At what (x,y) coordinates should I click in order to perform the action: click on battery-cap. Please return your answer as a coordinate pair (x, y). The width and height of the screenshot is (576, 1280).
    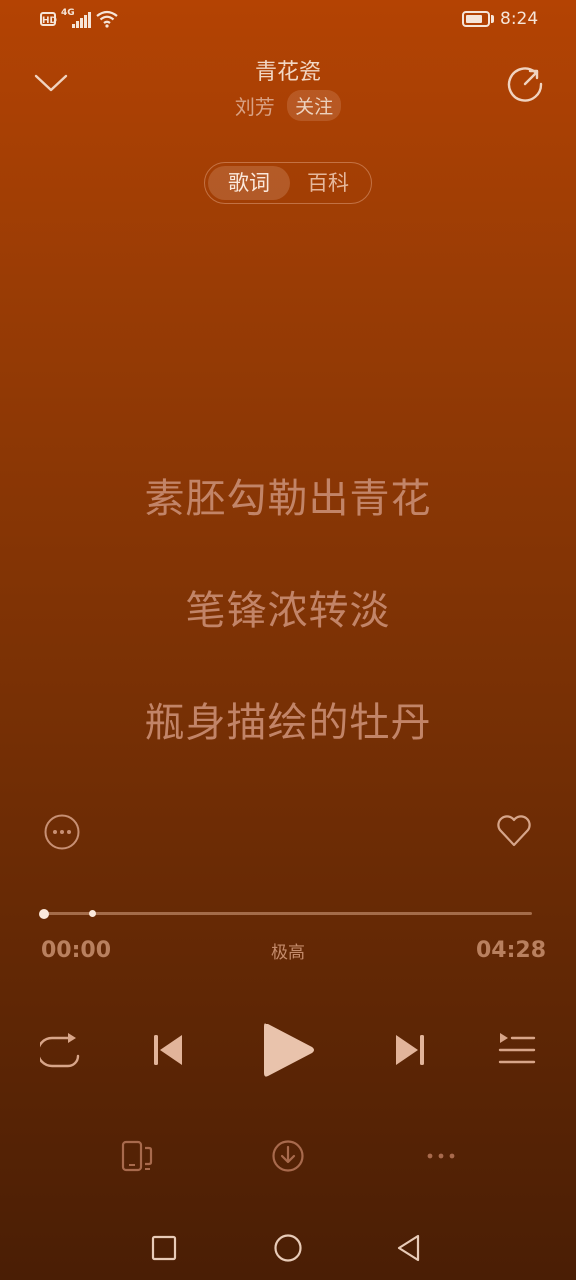
    Looking at the image, I should click on (492, 19).